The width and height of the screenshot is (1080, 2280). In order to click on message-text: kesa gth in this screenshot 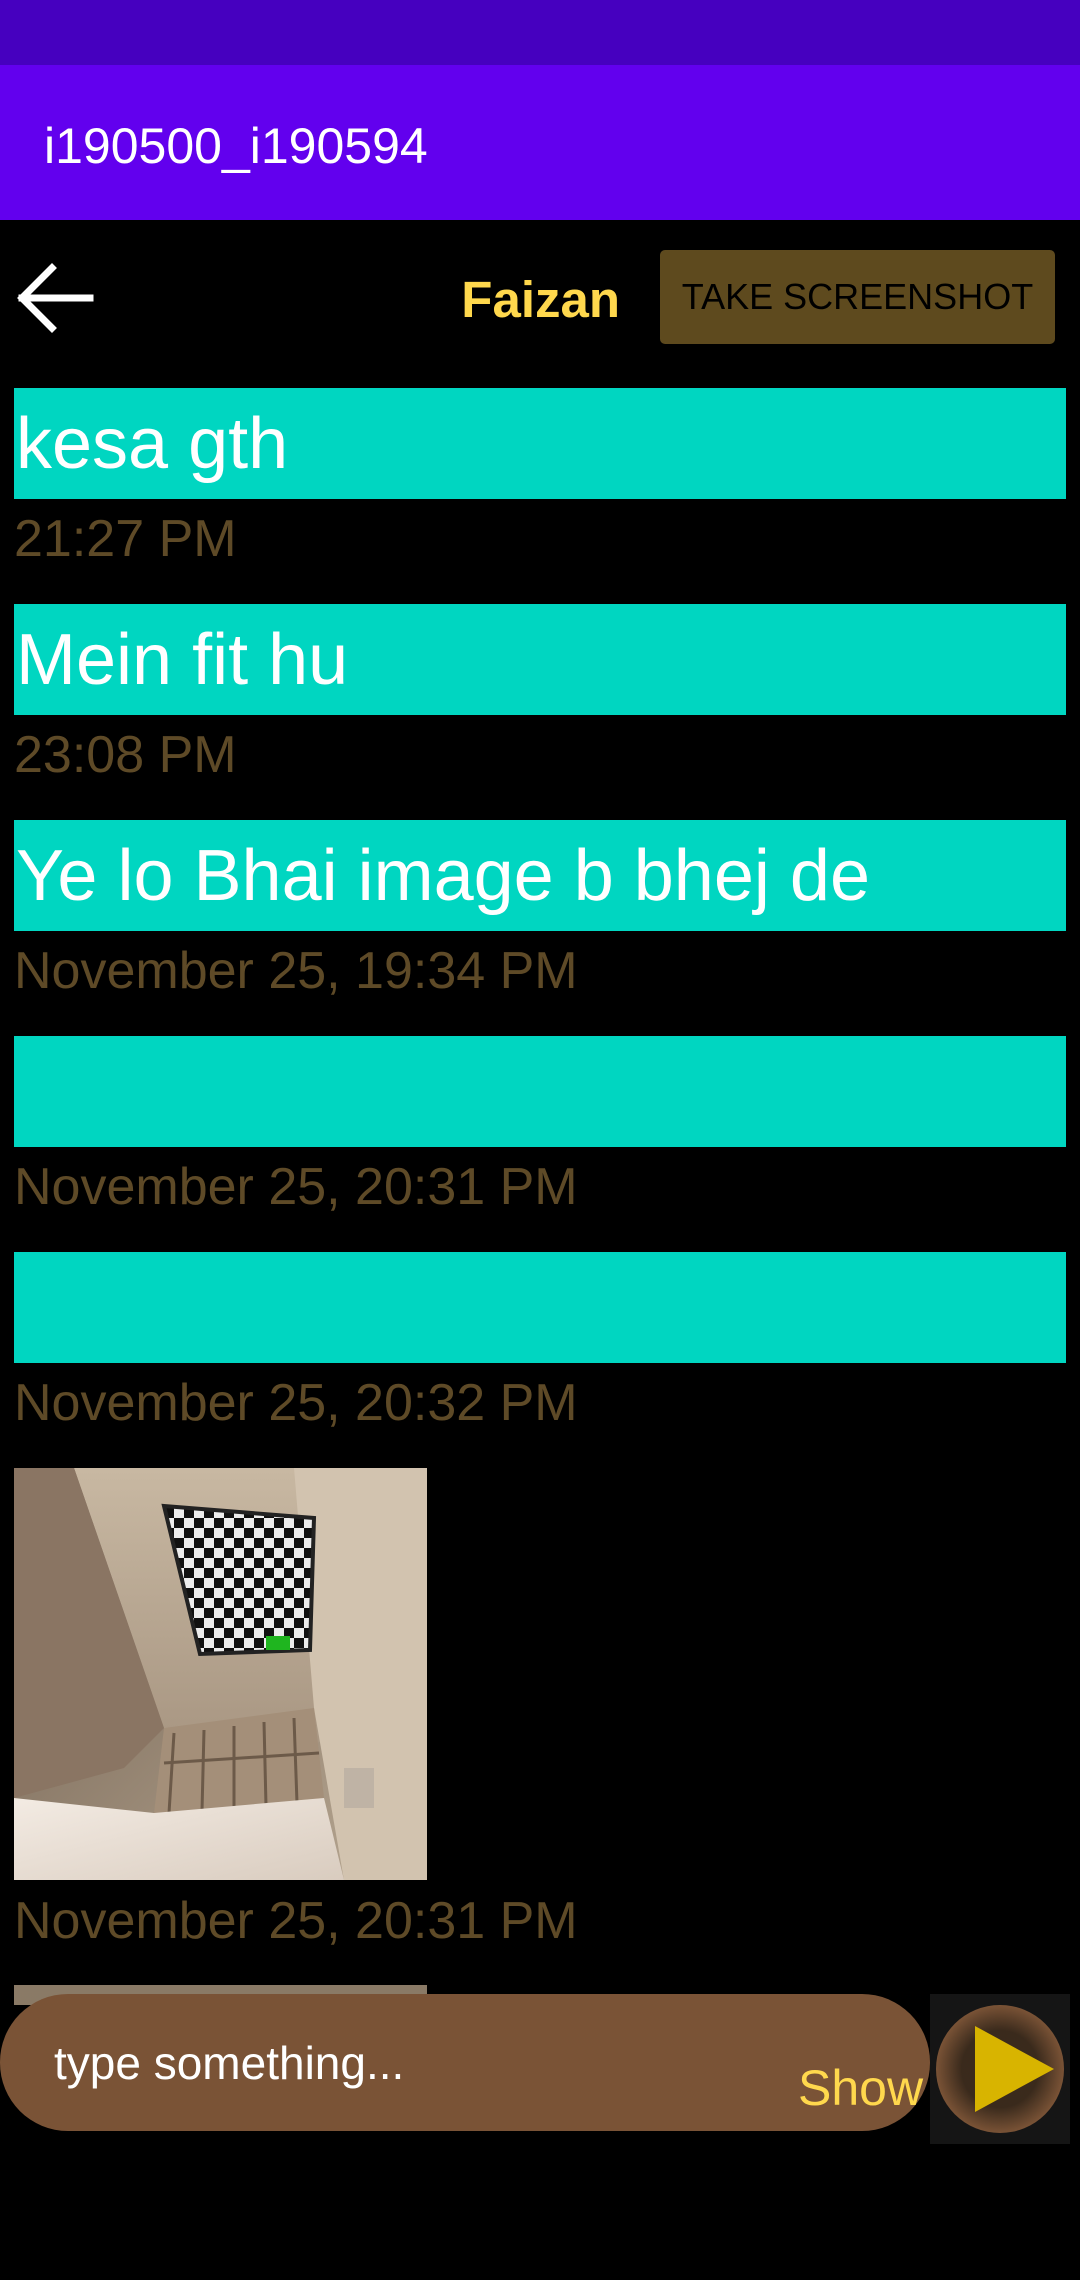, I will do `click(152, 444)`.